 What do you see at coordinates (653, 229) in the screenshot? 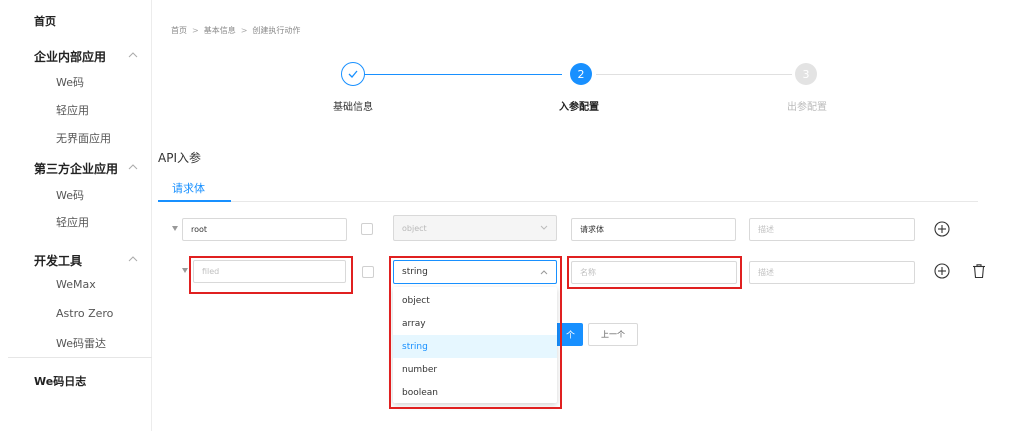
I see `param-title-field: 请求体` at bounding box center [653, 229].